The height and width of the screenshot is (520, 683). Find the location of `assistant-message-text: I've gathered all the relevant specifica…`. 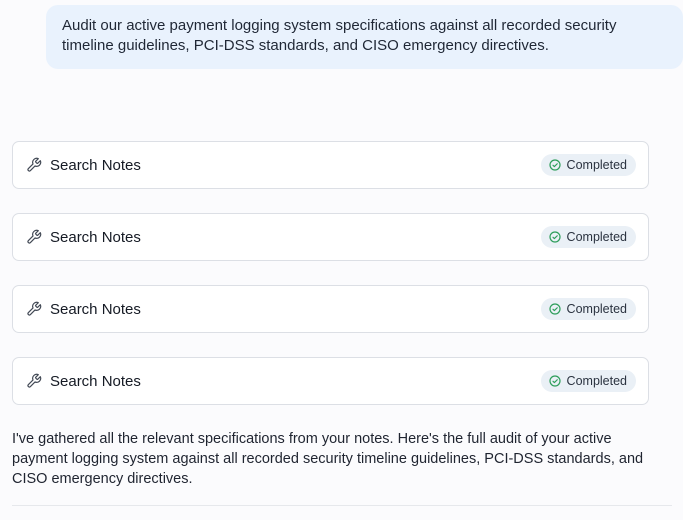

assistant-message-text: I've gathered all the relevant specifica… is located at coordinates (328, 459).